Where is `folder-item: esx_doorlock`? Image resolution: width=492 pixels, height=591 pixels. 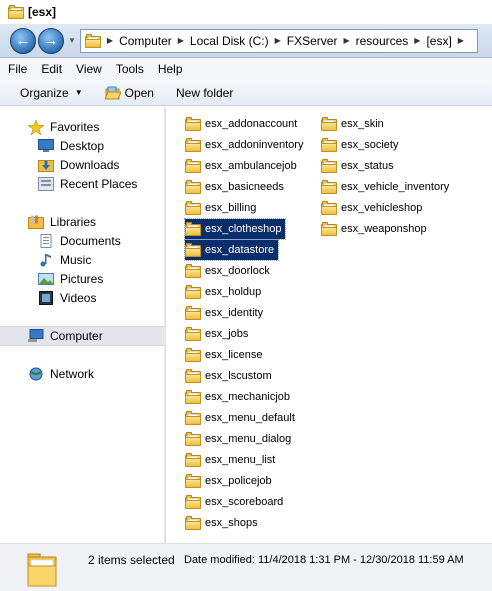
folder-item: esx_doorlock is located at coordinates (229, 271).